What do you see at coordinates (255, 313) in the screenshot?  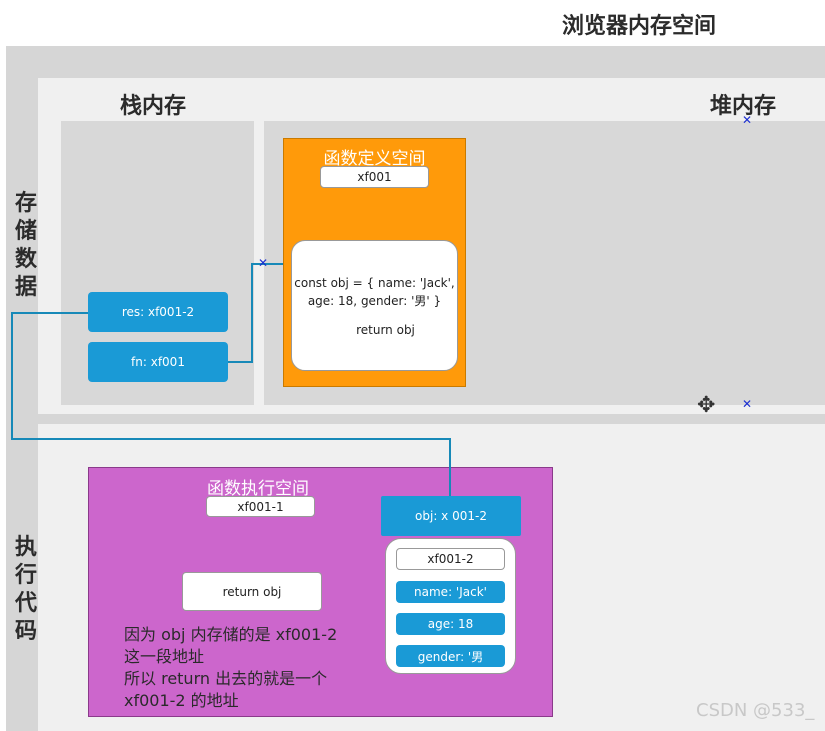 I see `fn-to-function-connector` at bounding box center [255, 313].